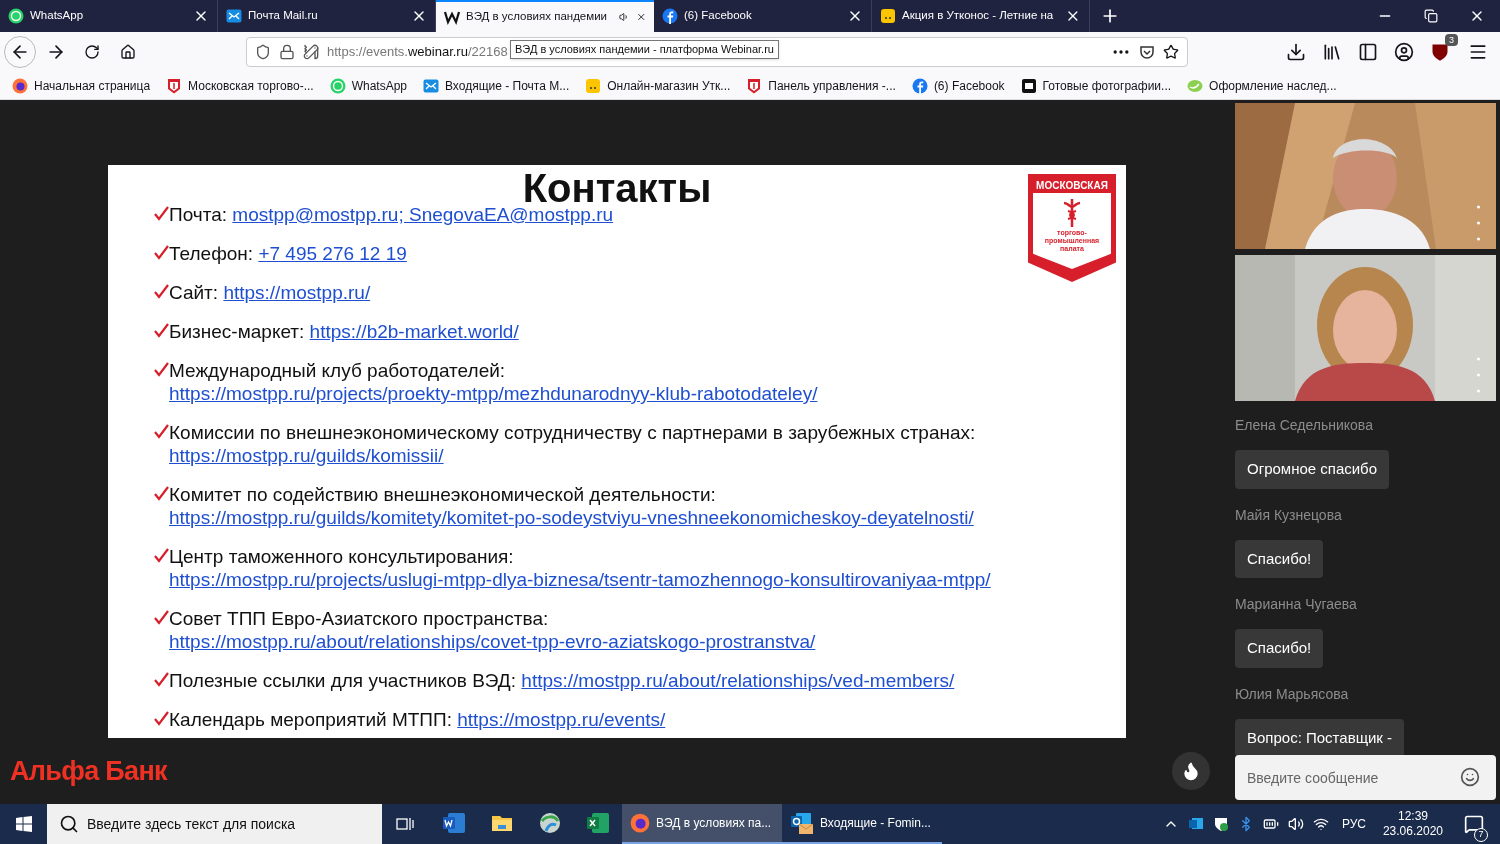 The width and height of the screenshot is (1500, 844). What do you see at coordinates (545, 16) in the screenshot?
I see `browser-tab: ВЭД в условиях пандемии` at bounding box center [545, 16].